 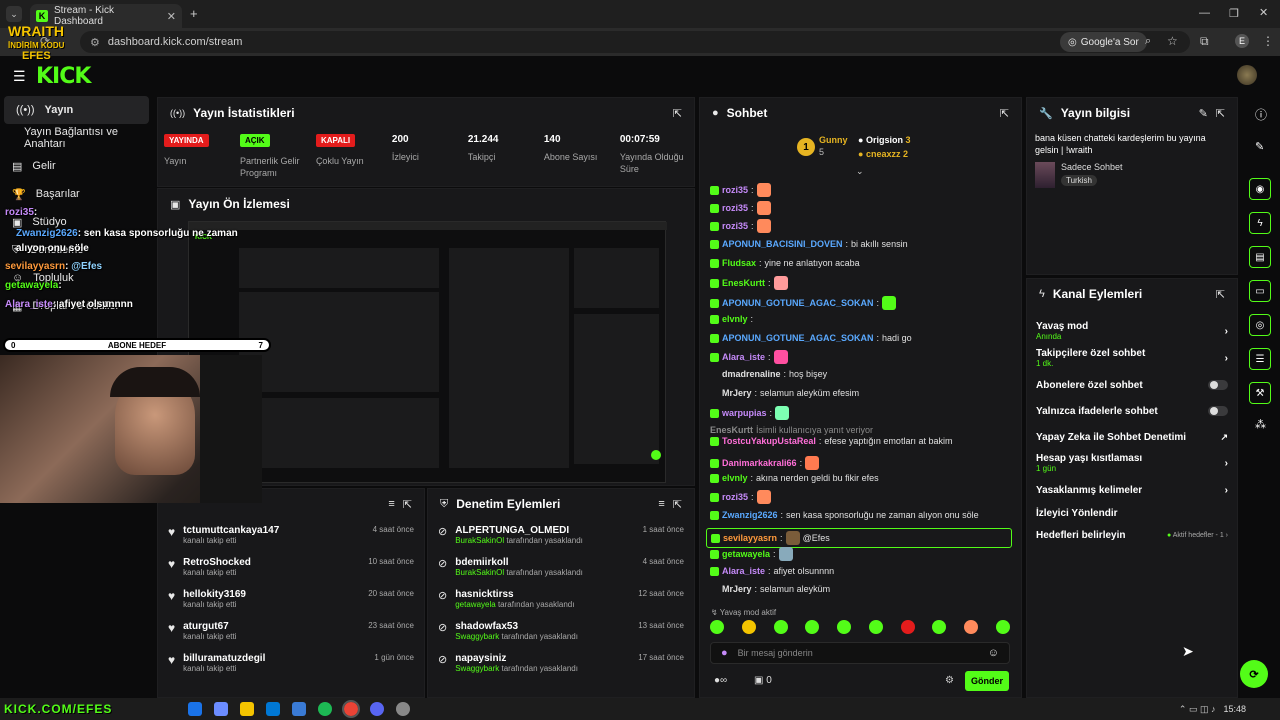 What do you see at coordinates (1259, 146) in the screenshot?
I see `pencil-icon: ✎` at bounding box center [1259, 146].